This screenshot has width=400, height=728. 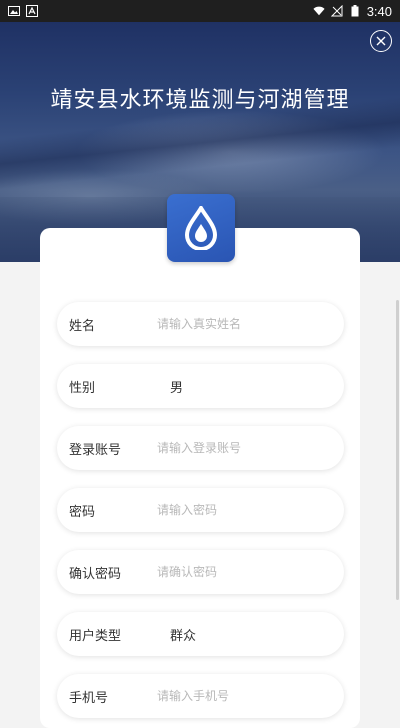 I want to click on water-drop-icon, so click(x=201, y=228).